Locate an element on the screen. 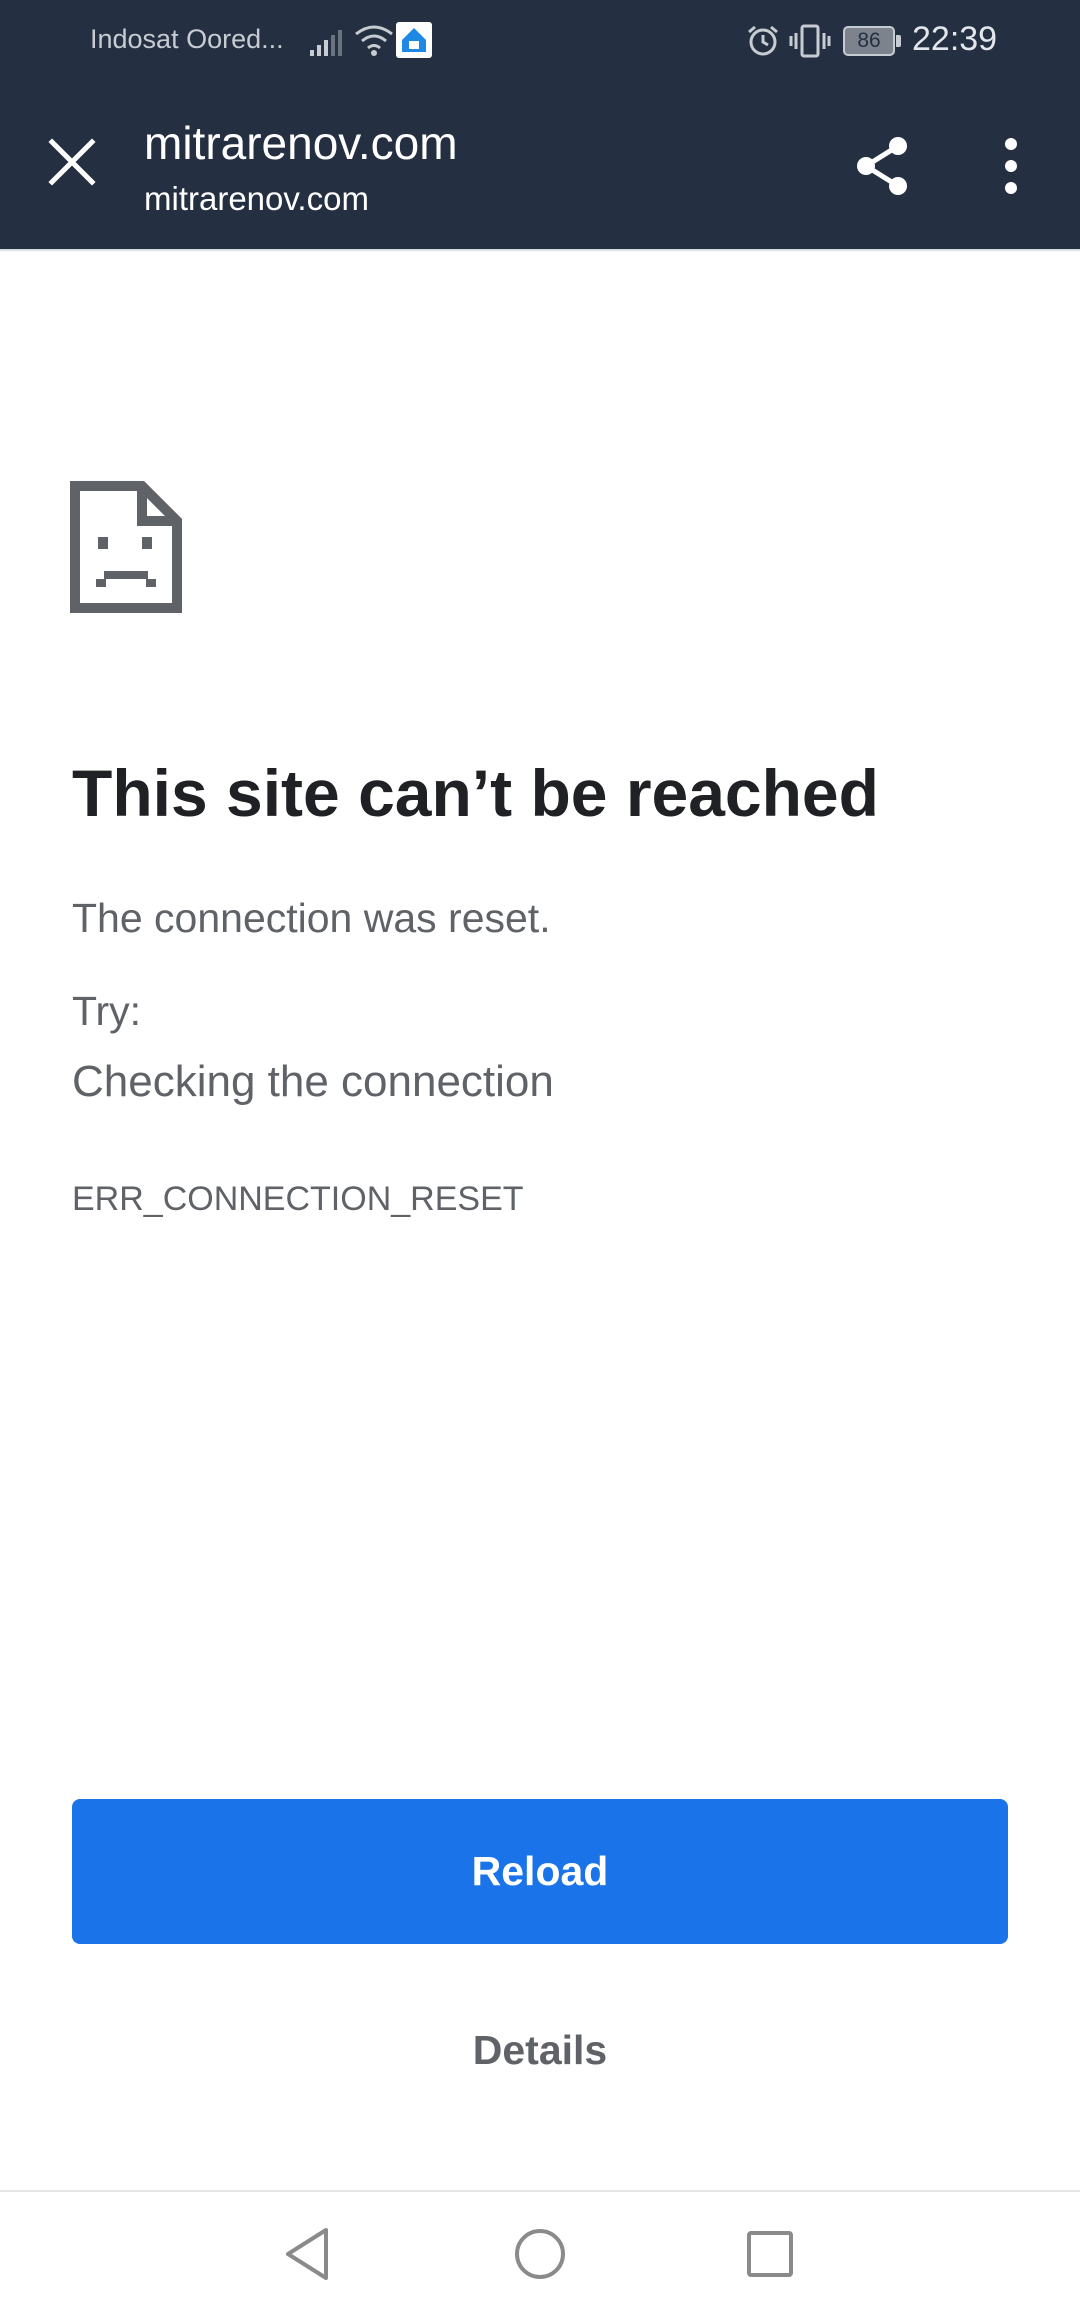 The width and height of the screenshot is (1080, 2312). page-title: mitrarenov.com is located at coordinates (301, 143).